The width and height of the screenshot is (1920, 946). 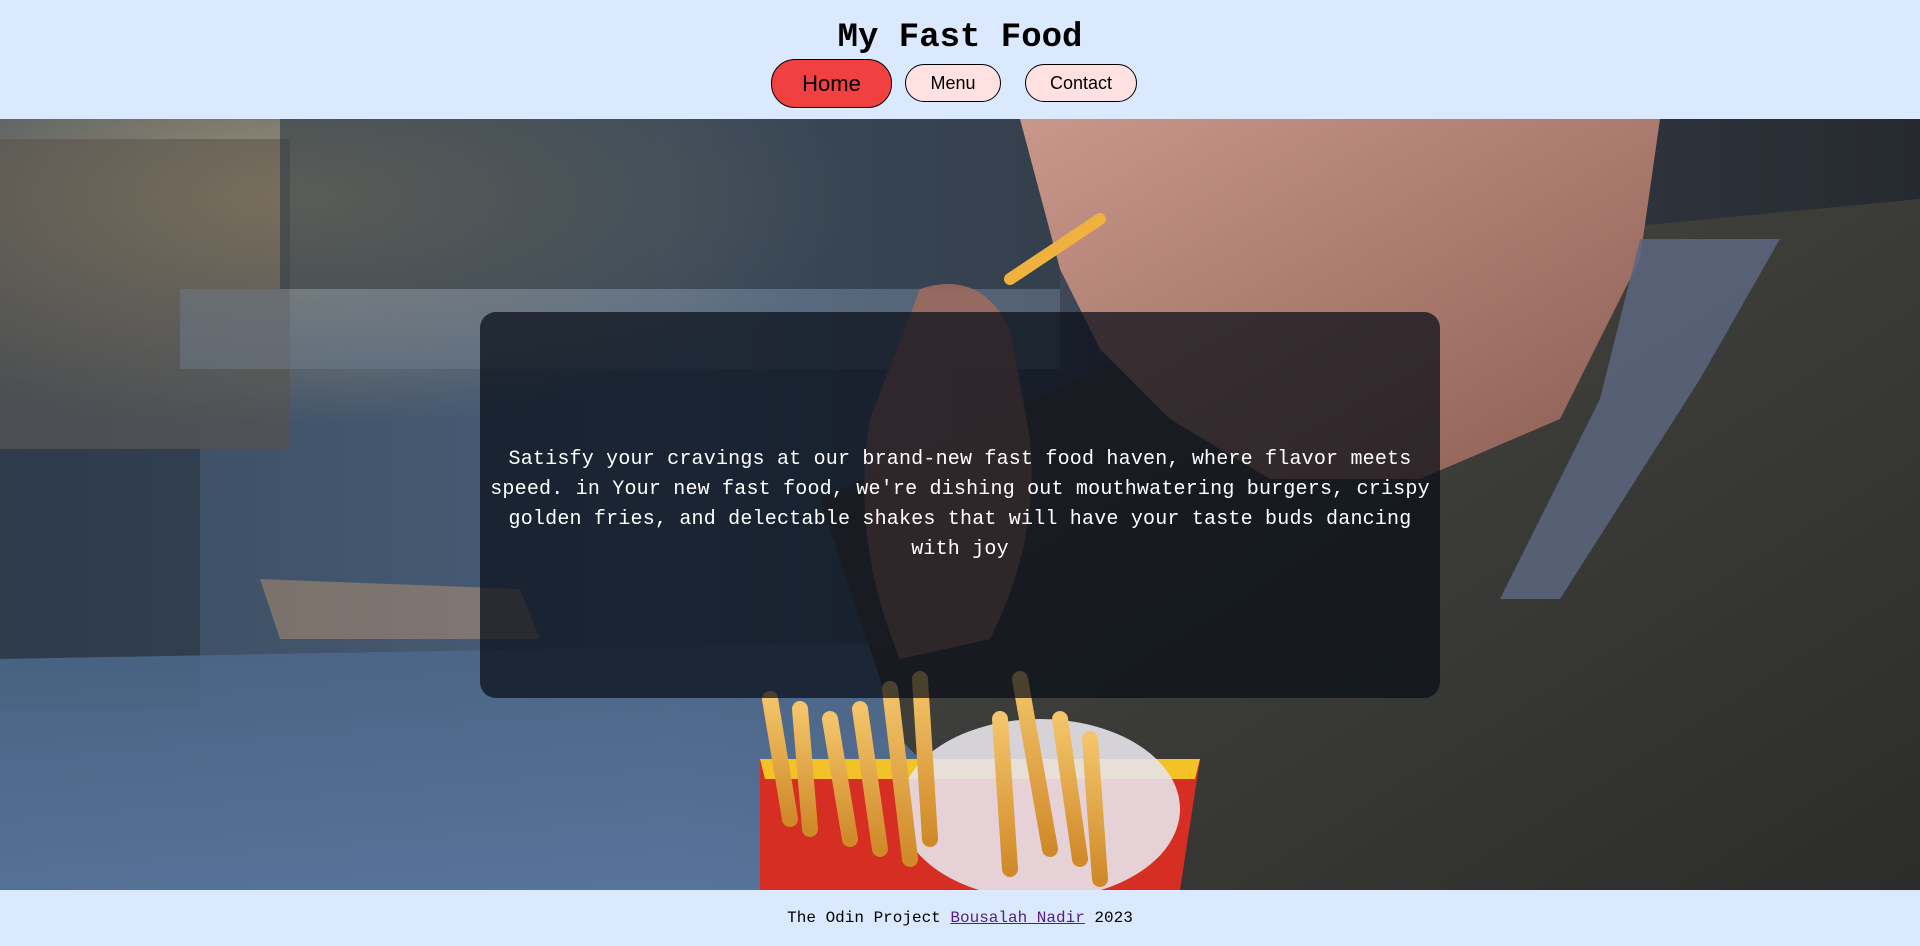 What do you see at coordinates (953, 83) in the screenshot?
I see `nav-menu-button: Menu` at bounding box center [953, 83].